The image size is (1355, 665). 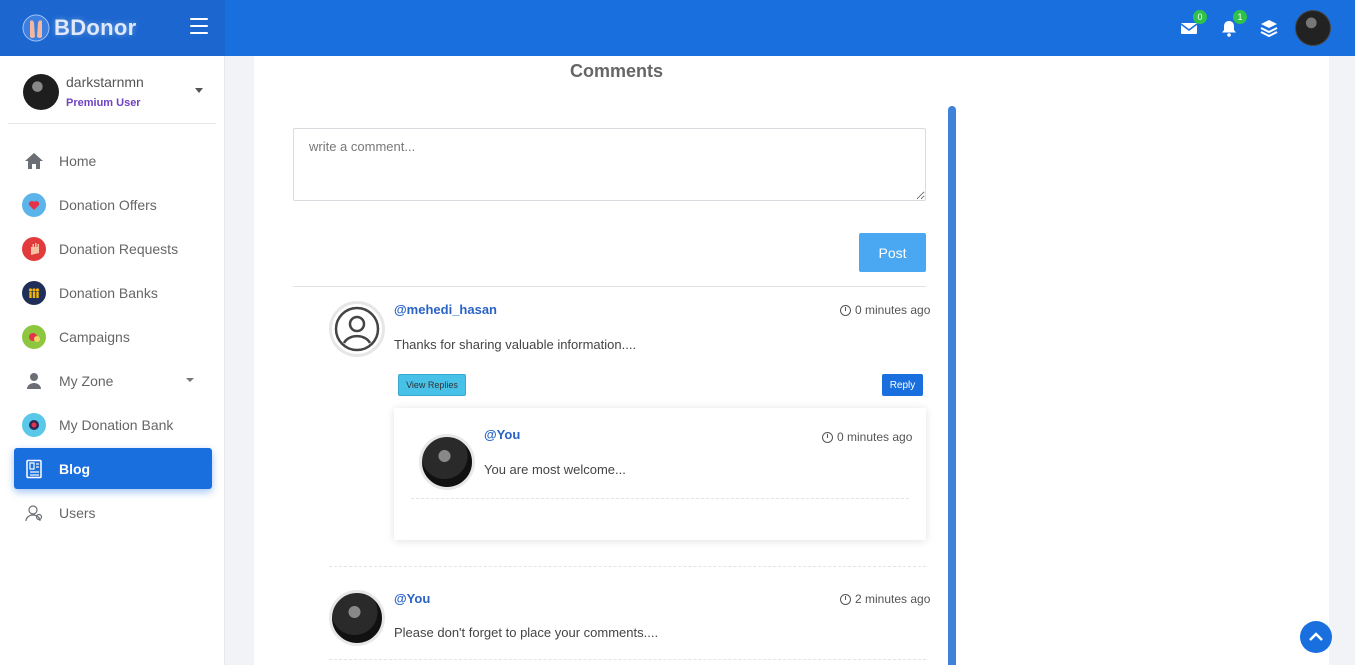 I want to click on comment-input, so click(x=609, y=164).